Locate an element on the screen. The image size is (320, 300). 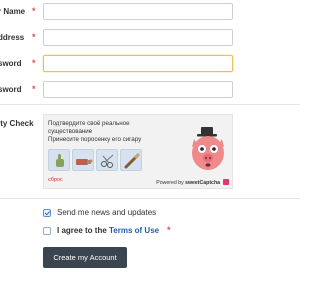
terms-of-use-link: Terms of Use is located at coordinates (134, 230).